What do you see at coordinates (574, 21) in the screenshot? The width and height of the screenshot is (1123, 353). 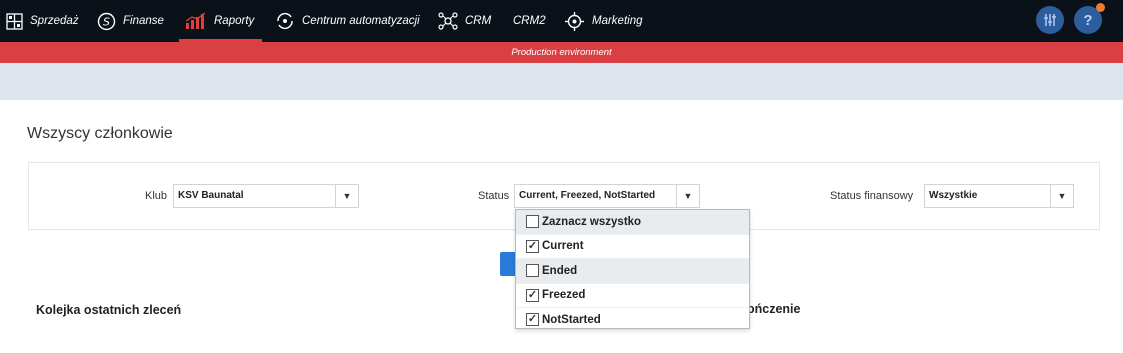 I see `compass-icon` at bounding box center [574, 21].